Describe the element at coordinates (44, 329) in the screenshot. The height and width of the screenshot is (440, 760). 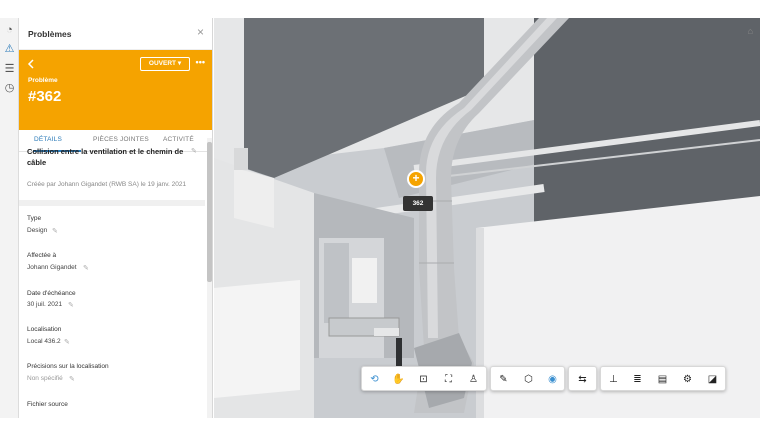
I see `field-label-location: Localisation` at that location.